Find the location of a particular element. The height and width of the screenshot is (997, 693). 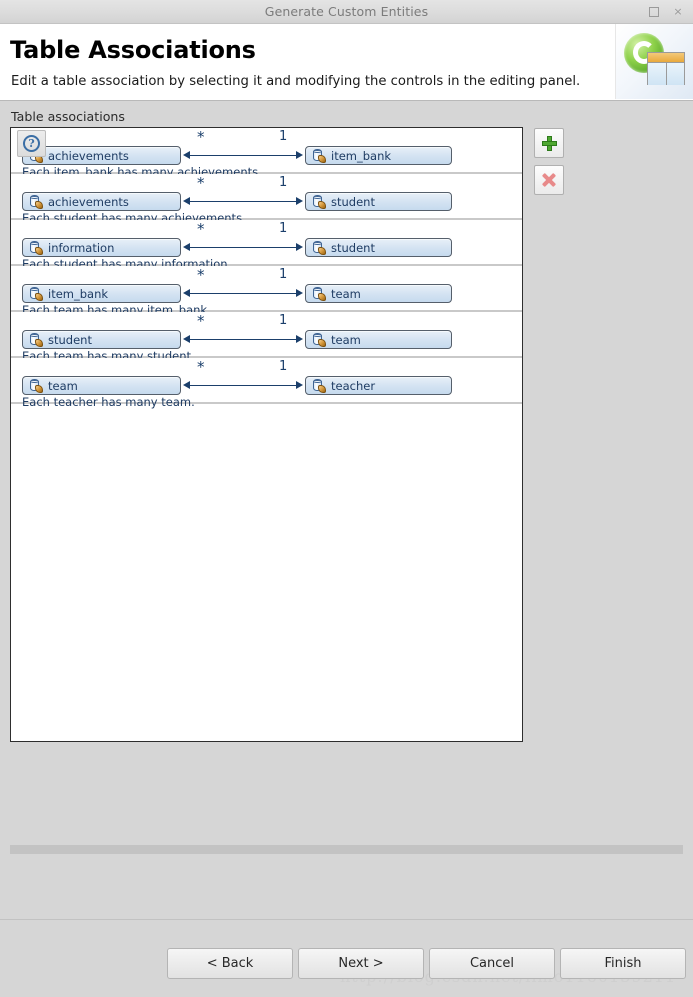

help-button: ? is located at coordinates (31, 143).